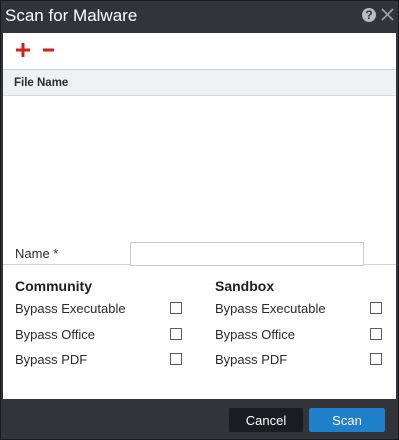 The height and width of the screenshot is (440, 399). What do you see at coordinates (387, 14) in the screenshot?
I see `close-icon` at bounding box center [387, 14].